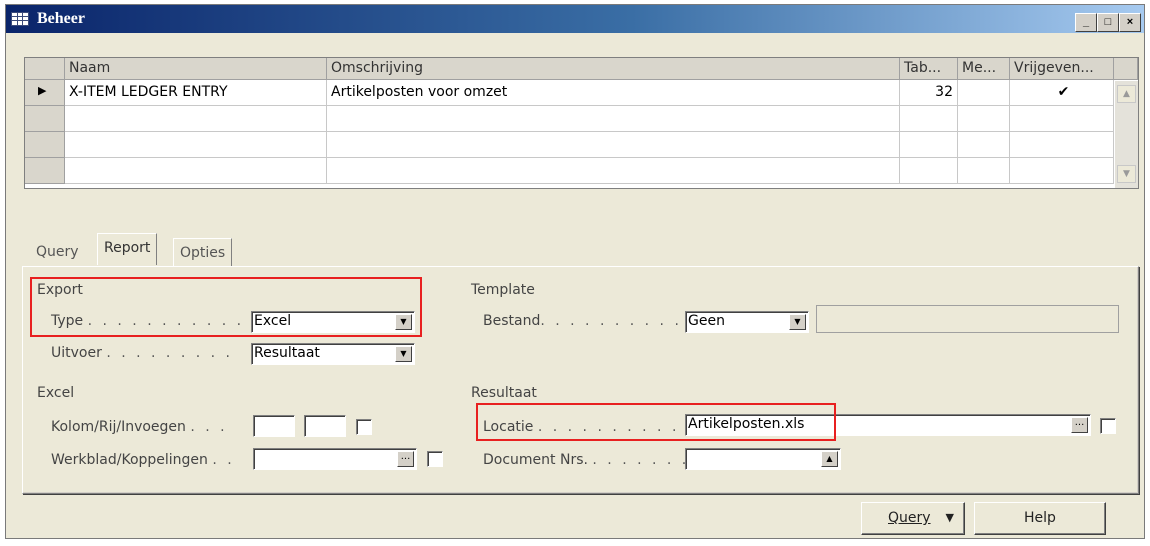 This screenshot has width=1150, height=546. I want to click on cell-me, so click(984, 93).